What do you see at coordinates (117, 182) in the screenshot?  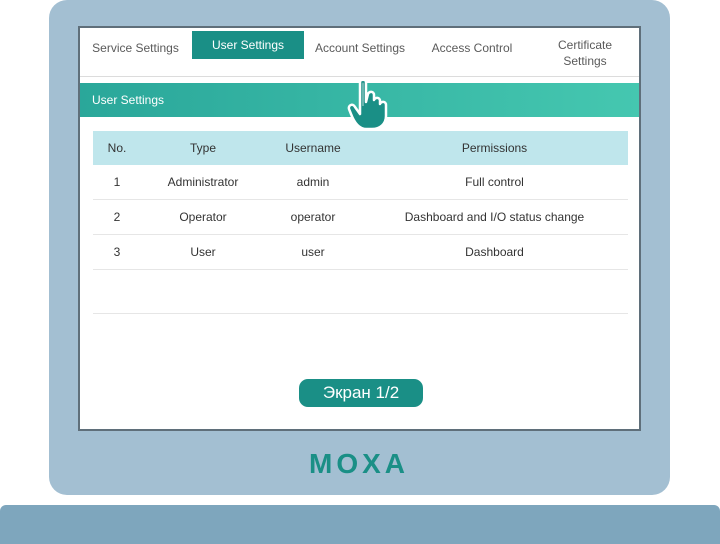 I see `cell-no: 1` at bounding box center [117, 182].